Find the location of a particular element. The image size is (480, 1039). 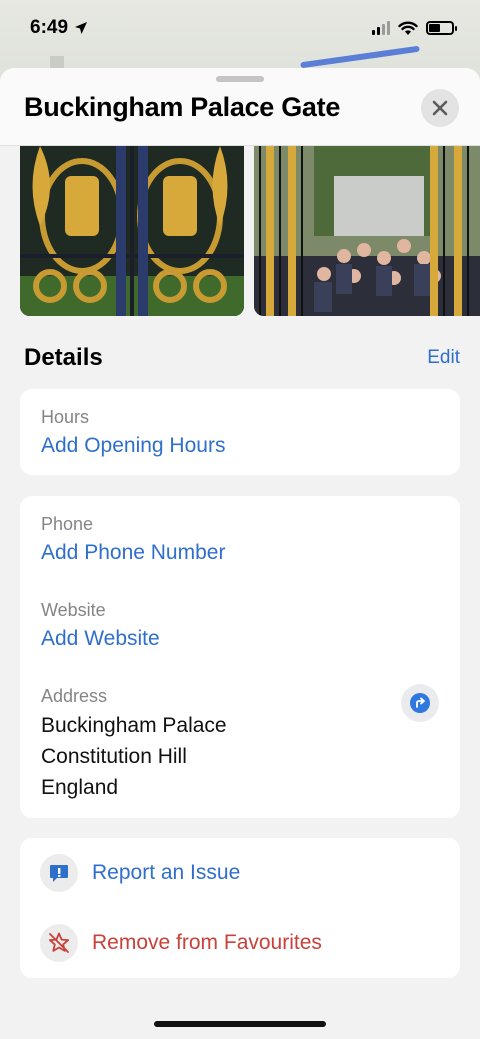

sheet-grabber is located at coordinates (240, 79).